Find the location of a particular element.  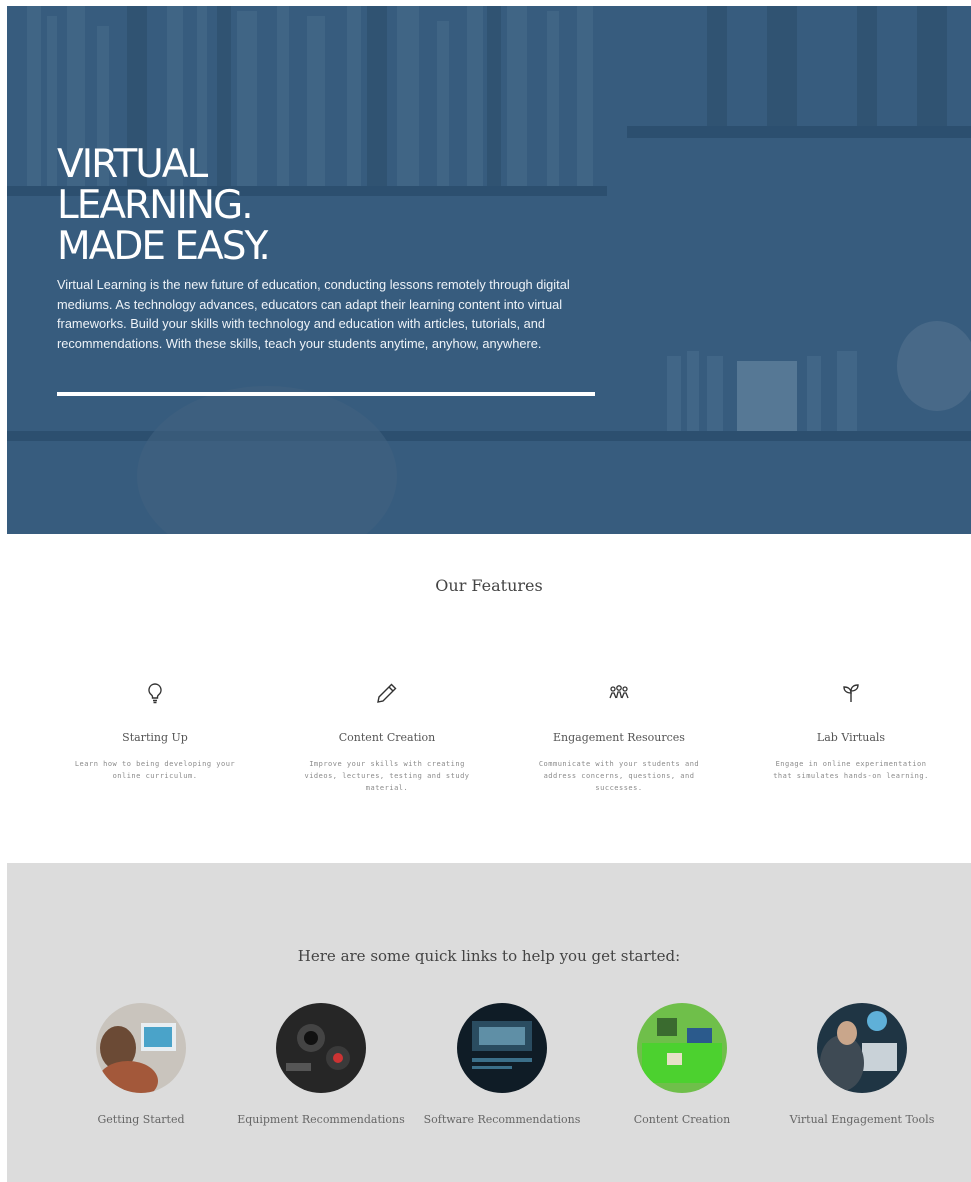

quick-link-label: Software Recommendations is located at coordinates (502, 1119).